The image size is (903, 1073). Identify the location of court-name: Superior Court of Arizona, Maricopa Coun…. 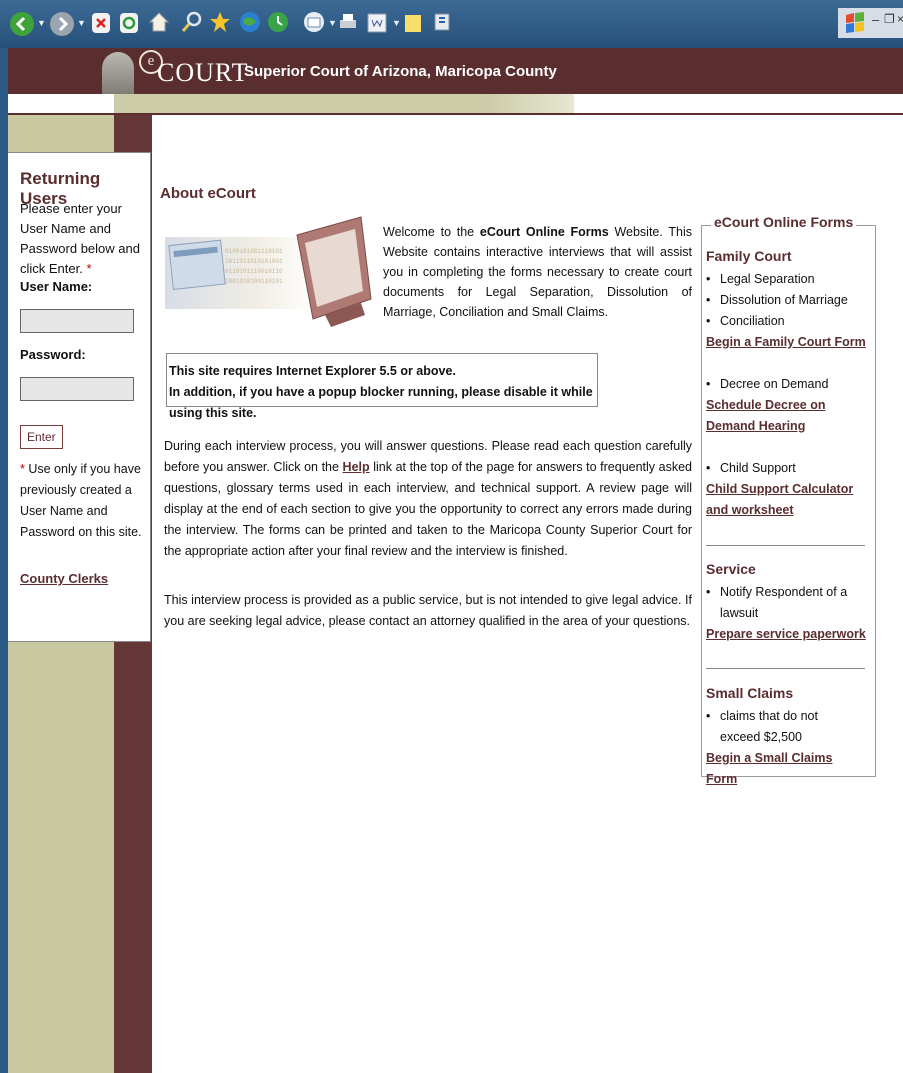
(400, 71).